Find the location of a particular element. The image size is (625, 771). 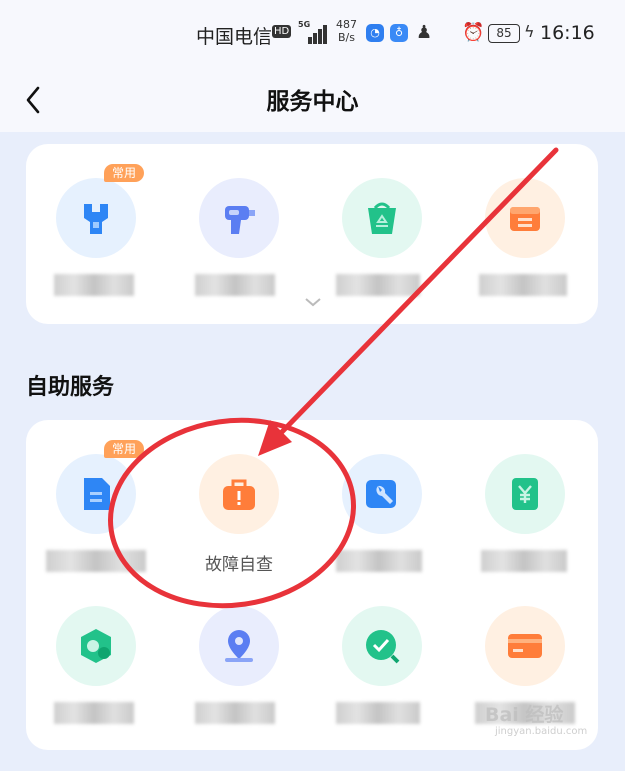

document-icon is located at coordinates (97, 494).